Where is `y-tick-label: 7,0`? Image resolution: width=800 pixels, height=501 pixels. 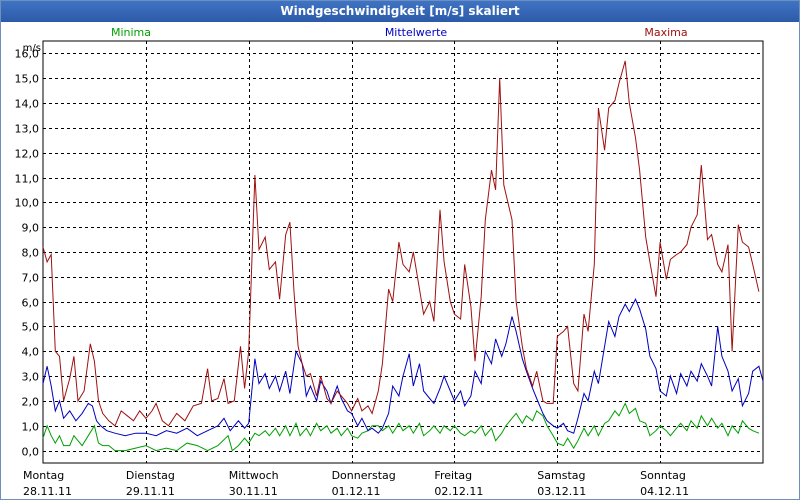
y-tick-label: 7,0 is located at coordinates (31, 278).